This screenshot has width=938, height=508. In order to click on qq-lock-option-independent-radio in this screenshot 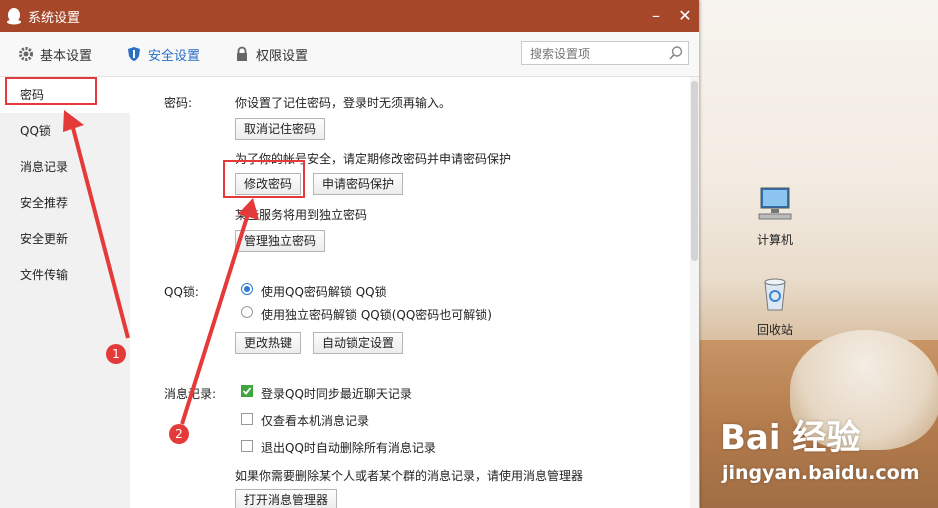, I will do `click(247, 312)`.